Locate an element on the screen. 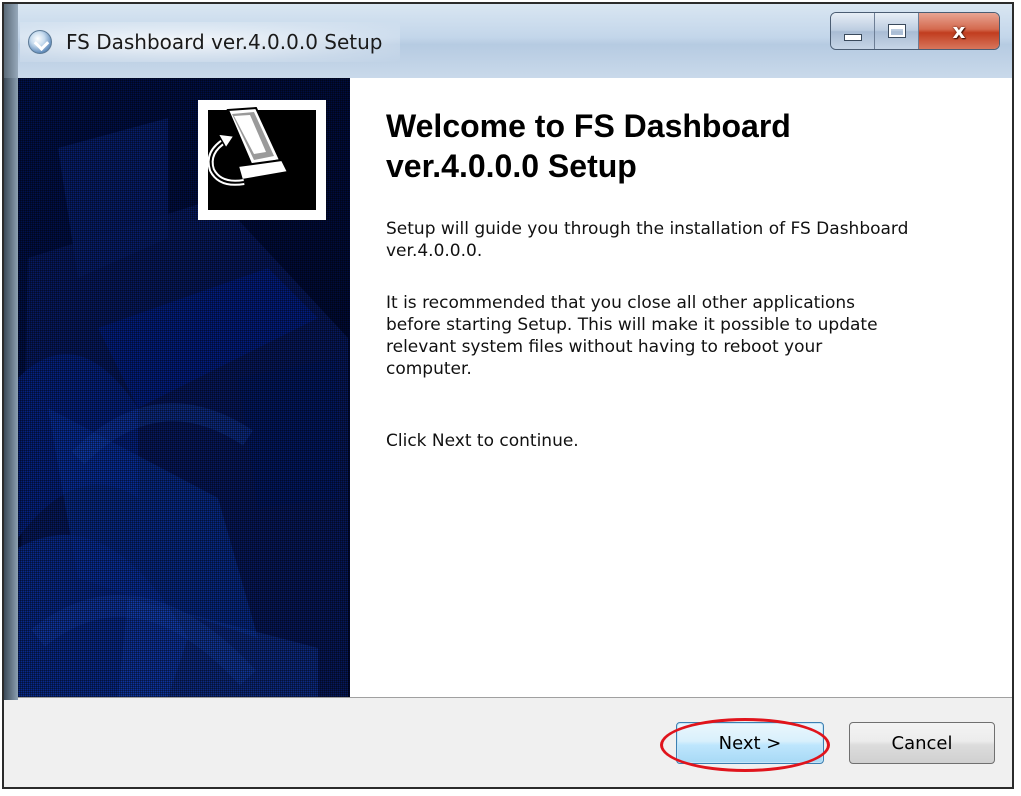  close-icon: x is located at coordinates (959, 31).